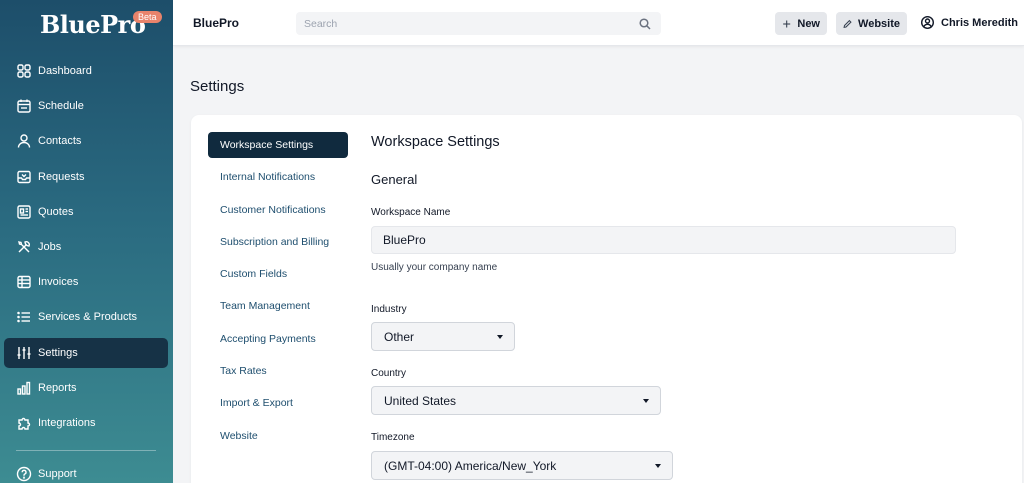 This screenshot has height=483, width=1024. Describe the element at coordinates (663, 240) in the screenshot. I see `workspace-name-field` at that location.